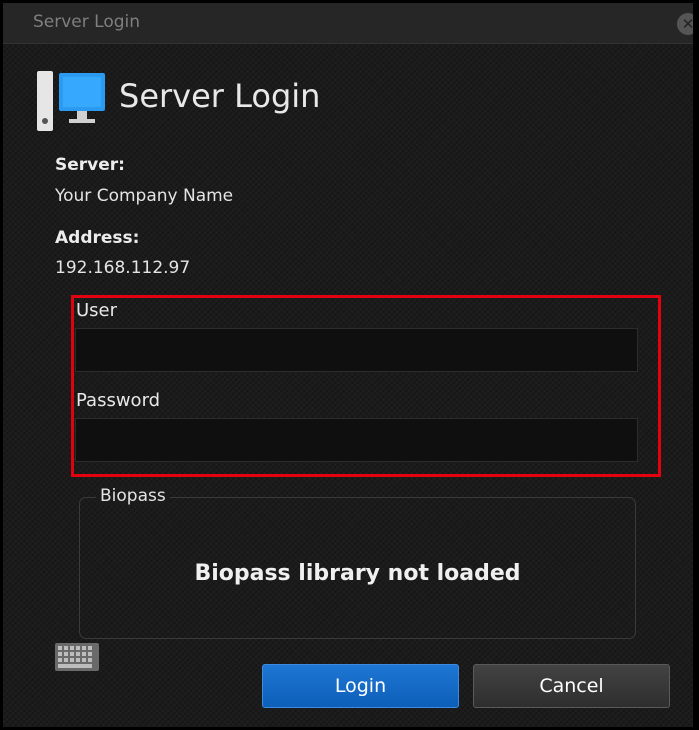  I want to click on keyboard-icon, so click(77, 657).